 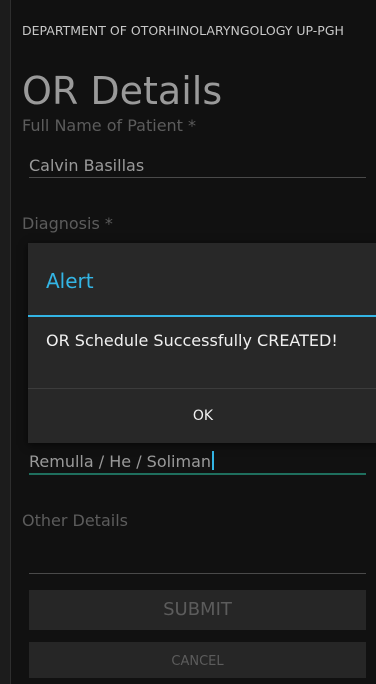 I want to click on dialog-title-divider, so click(x=202, y=316).